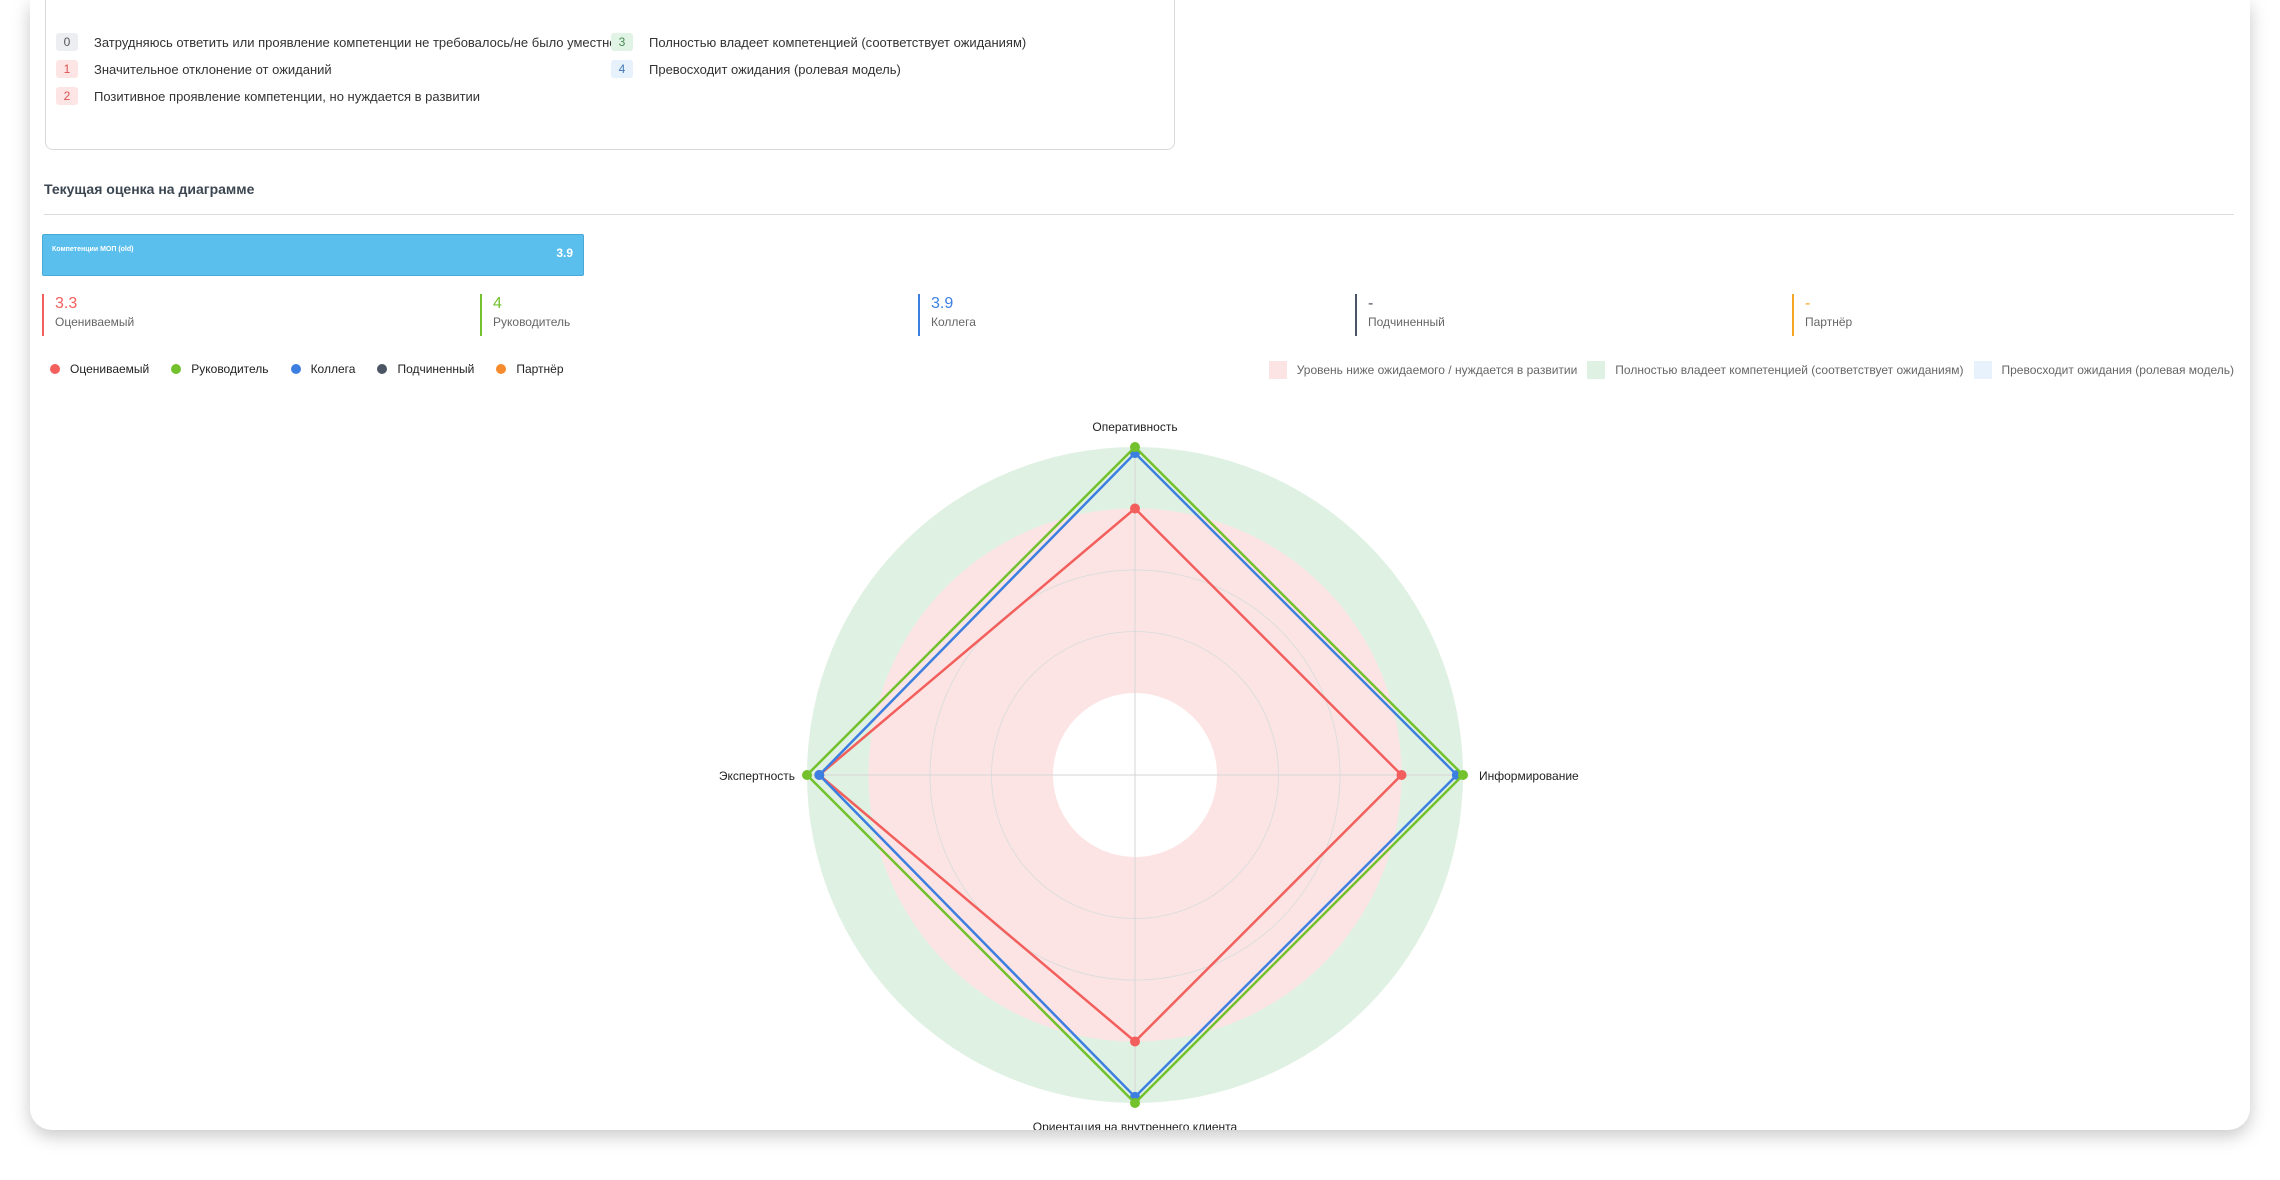 The height and width of the screenshot is (1180, 2280). Describe the element at coordinates (1135, 1125) in the screenshot. I see `axis-label: Ориентация на внутреннего клиента` at that location.